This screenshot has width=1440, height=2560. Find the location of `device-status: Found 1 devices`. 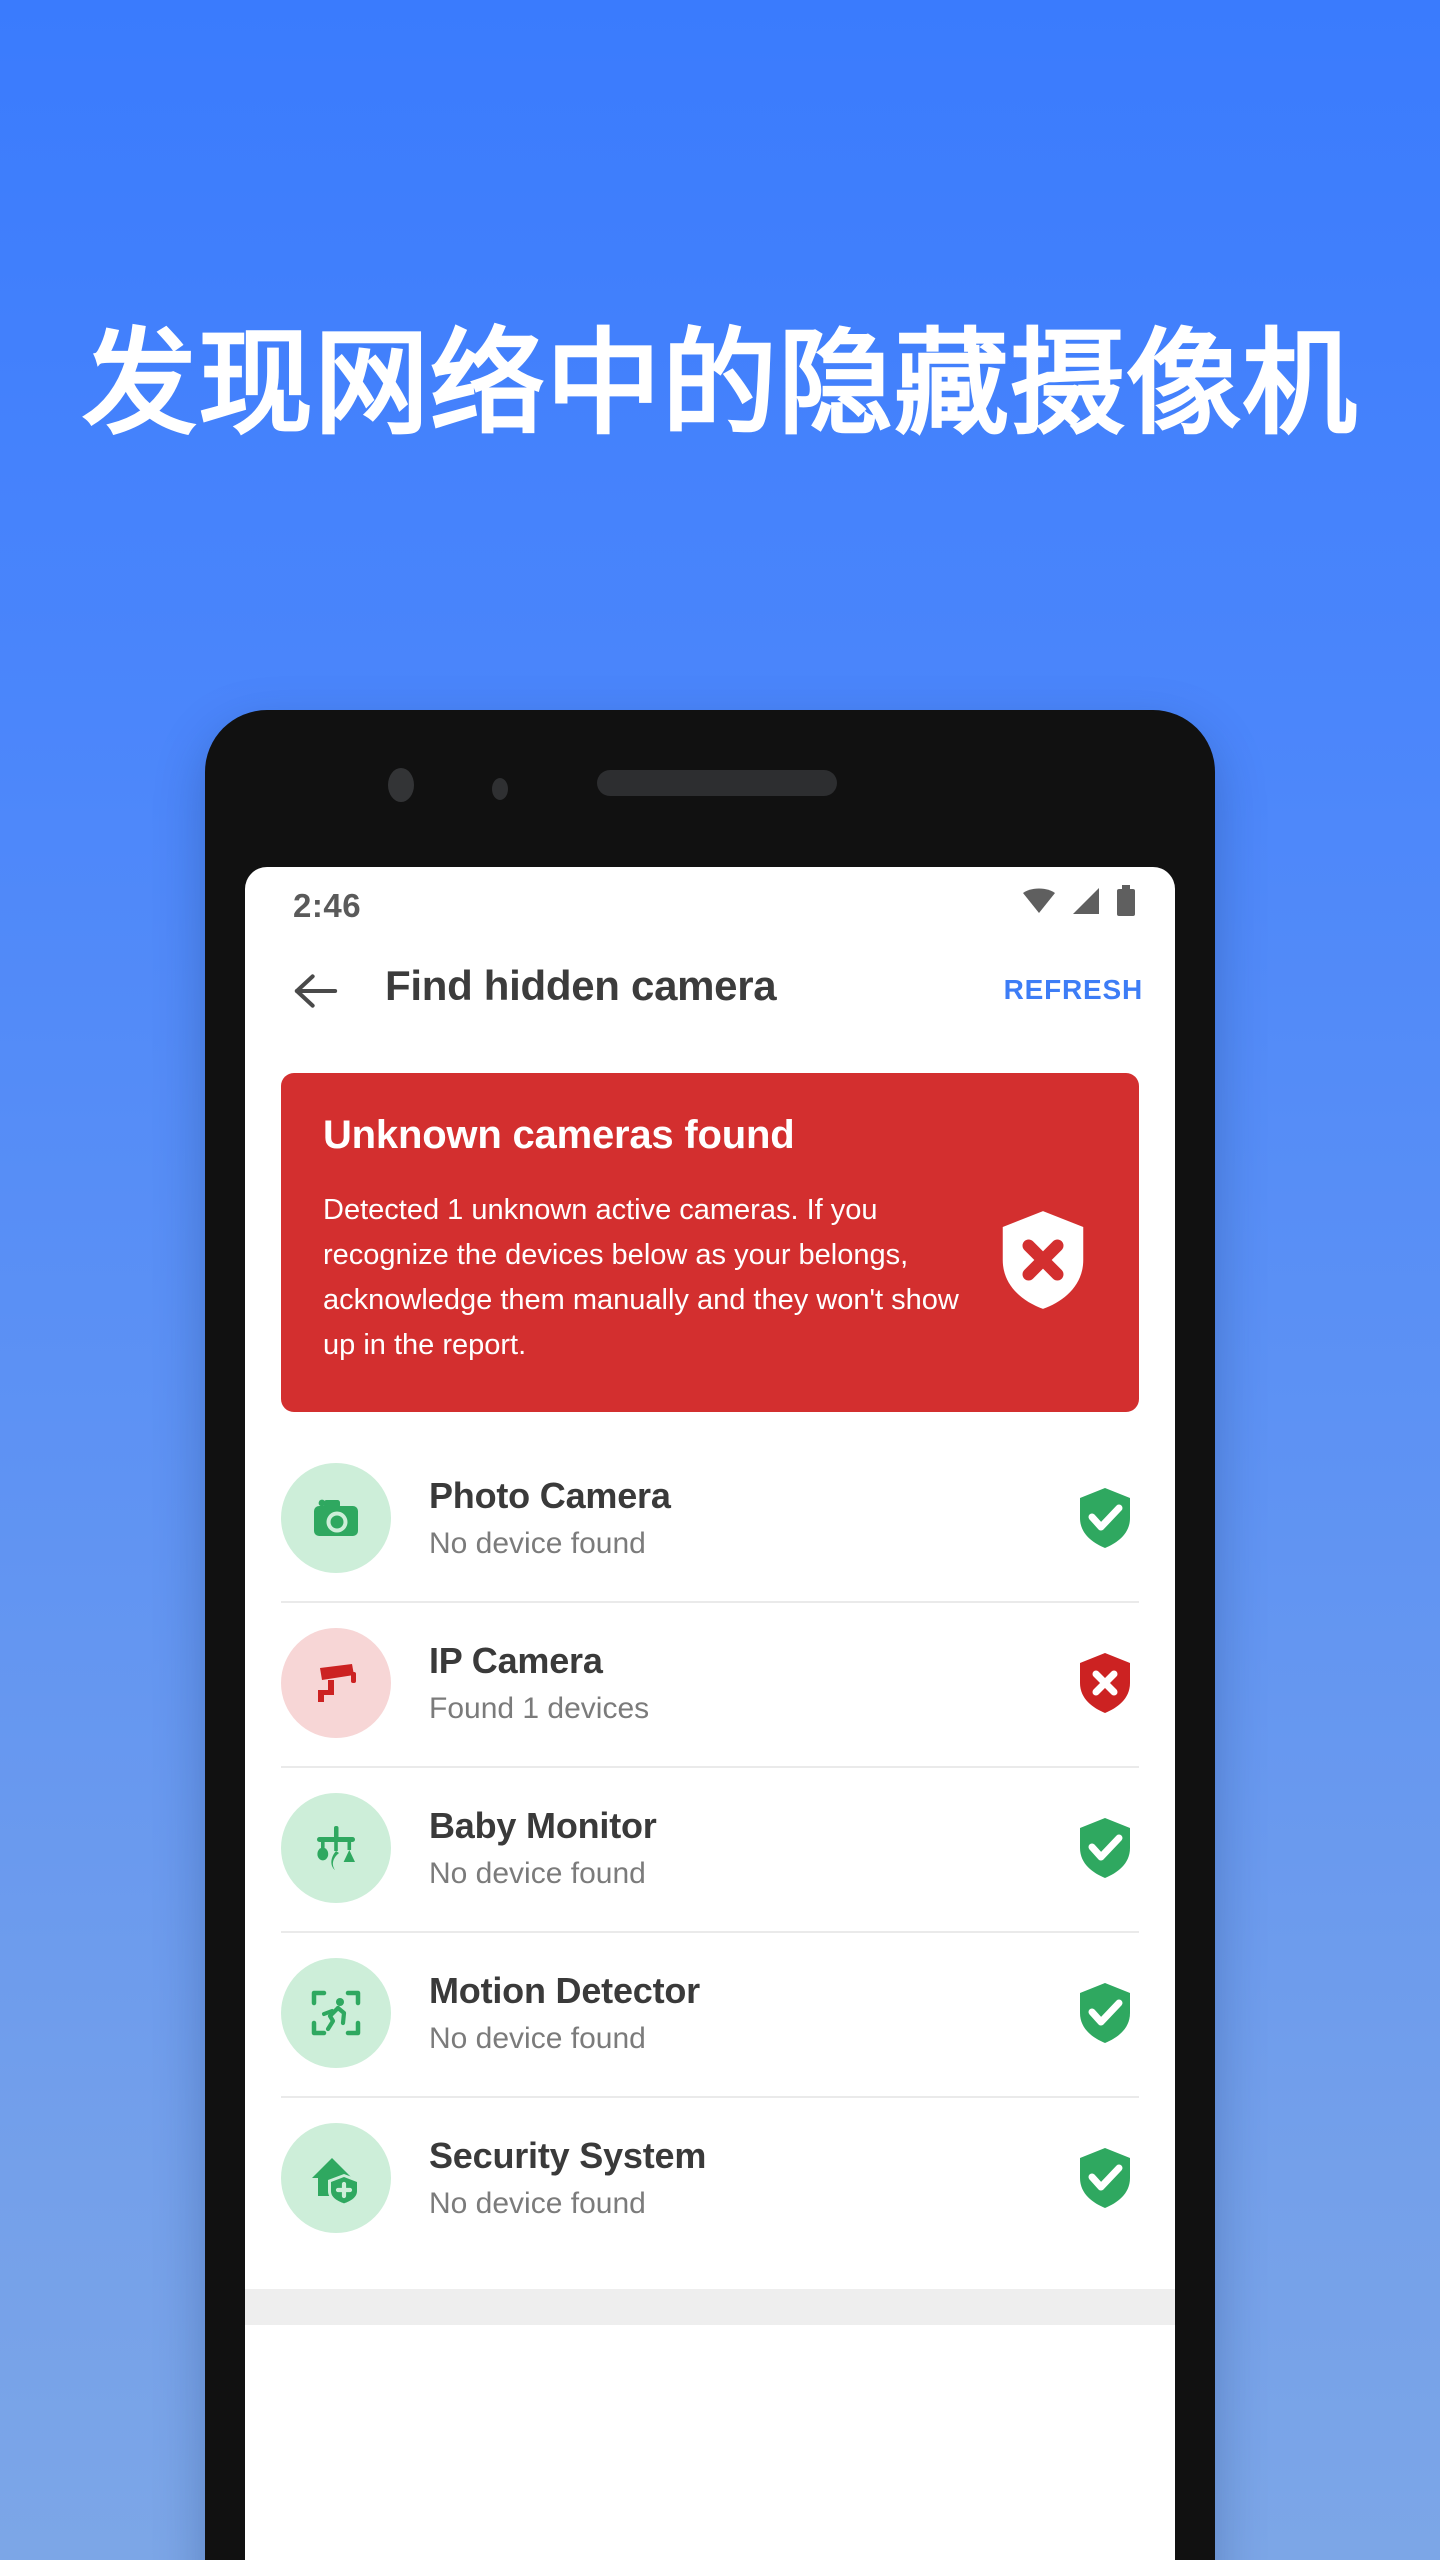

device-status: Found 1 devices is located at coordinates (539, 1709).